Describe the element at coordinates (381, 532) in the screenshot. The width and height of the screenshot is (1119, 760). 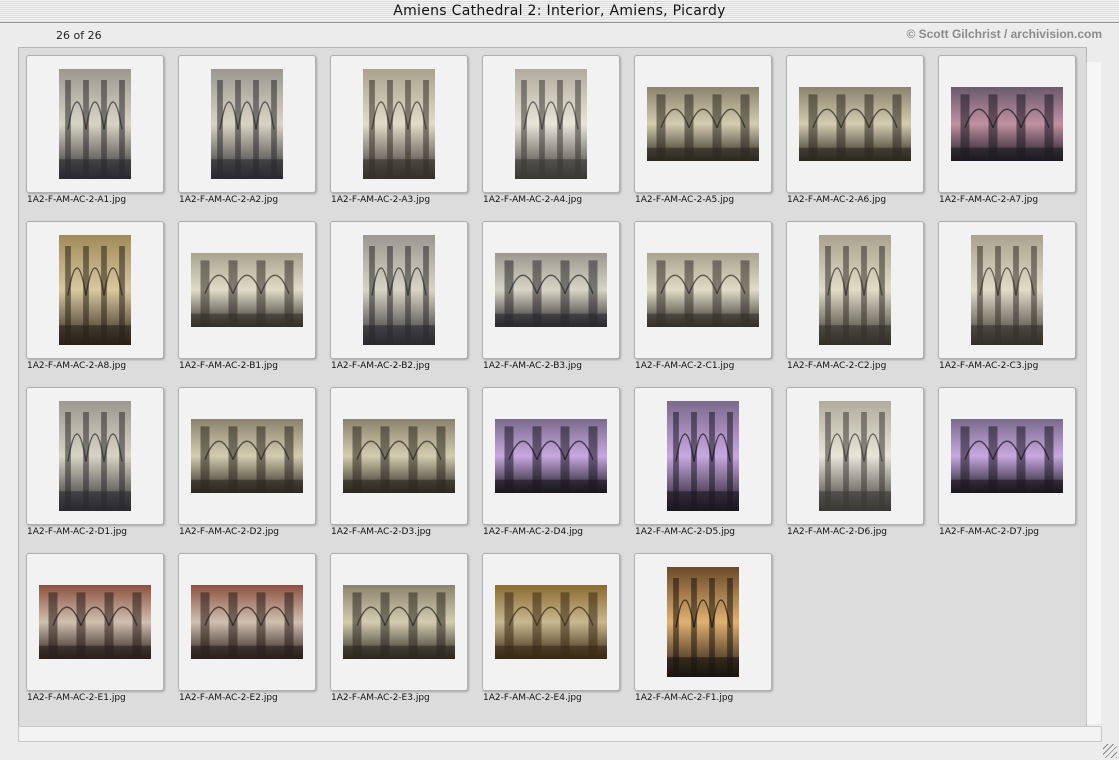
I see `thumbnail-filename: 1A2-F-AM-AC-2-D3.jpg` at that location.